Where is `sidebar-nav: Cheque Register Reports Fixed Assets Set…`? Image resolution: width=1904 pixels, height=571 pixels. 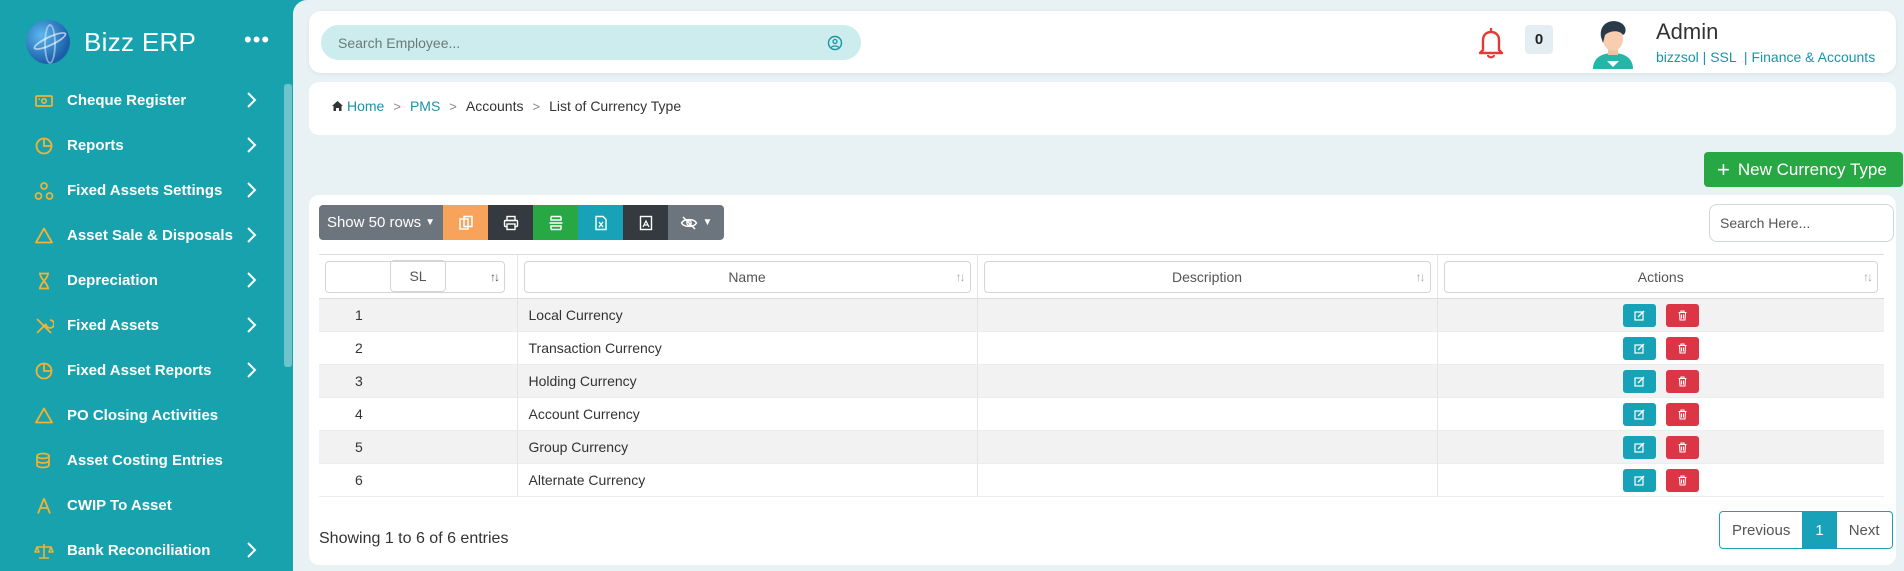
sidebar-nav: Cheque Register Reports Fixed Assets Set… is located at coordinates (142, 324).